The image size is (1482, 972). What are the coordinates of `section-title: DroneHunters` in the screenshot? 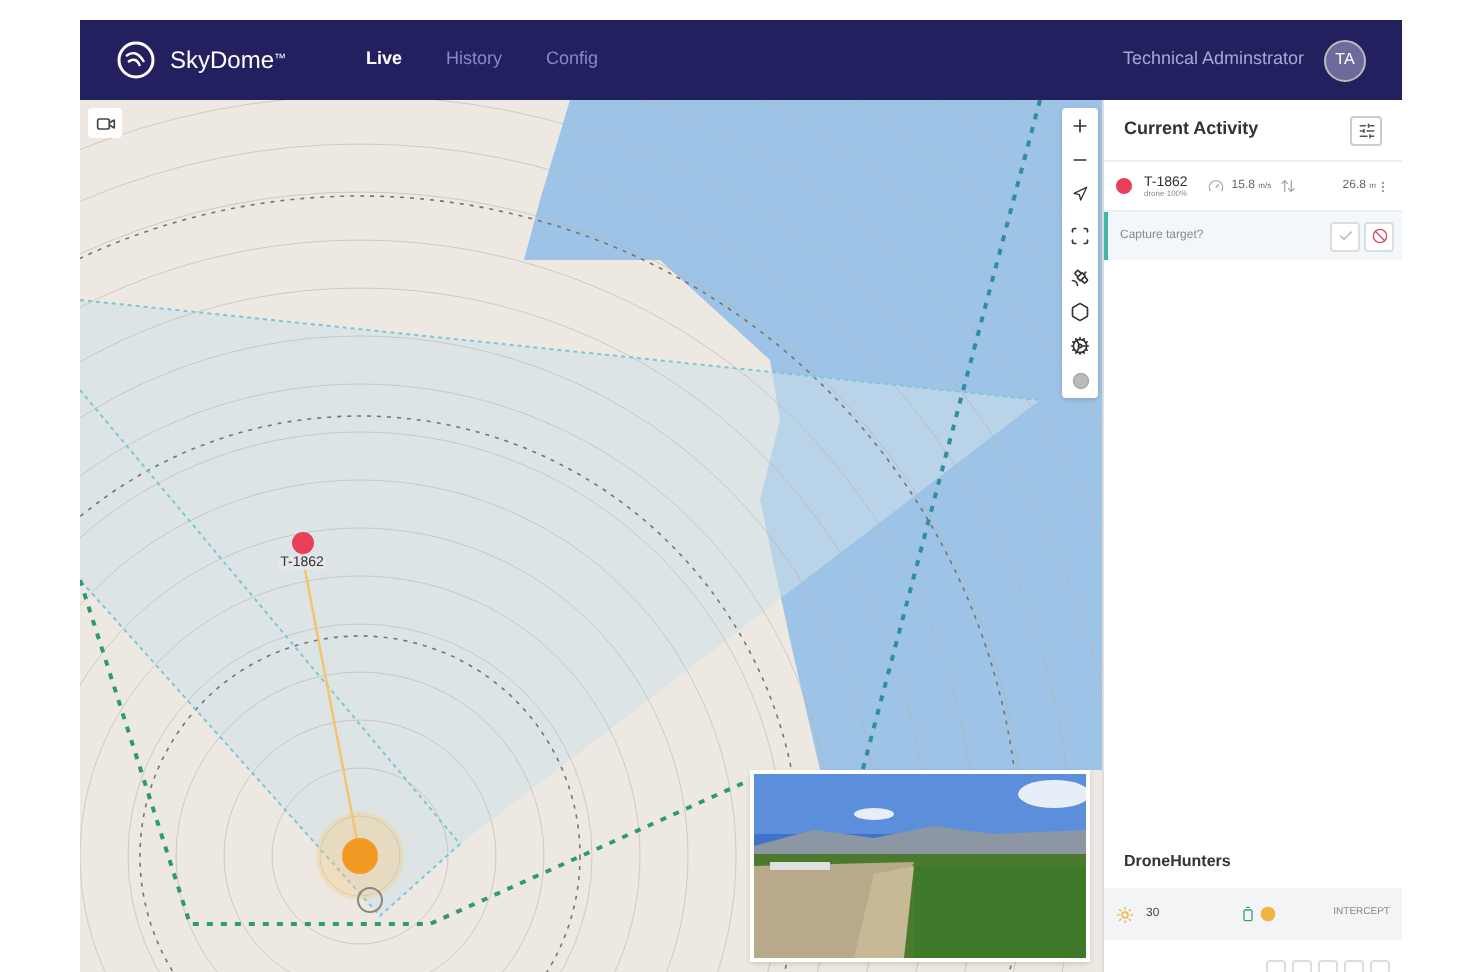 It's located at (1177, 862).